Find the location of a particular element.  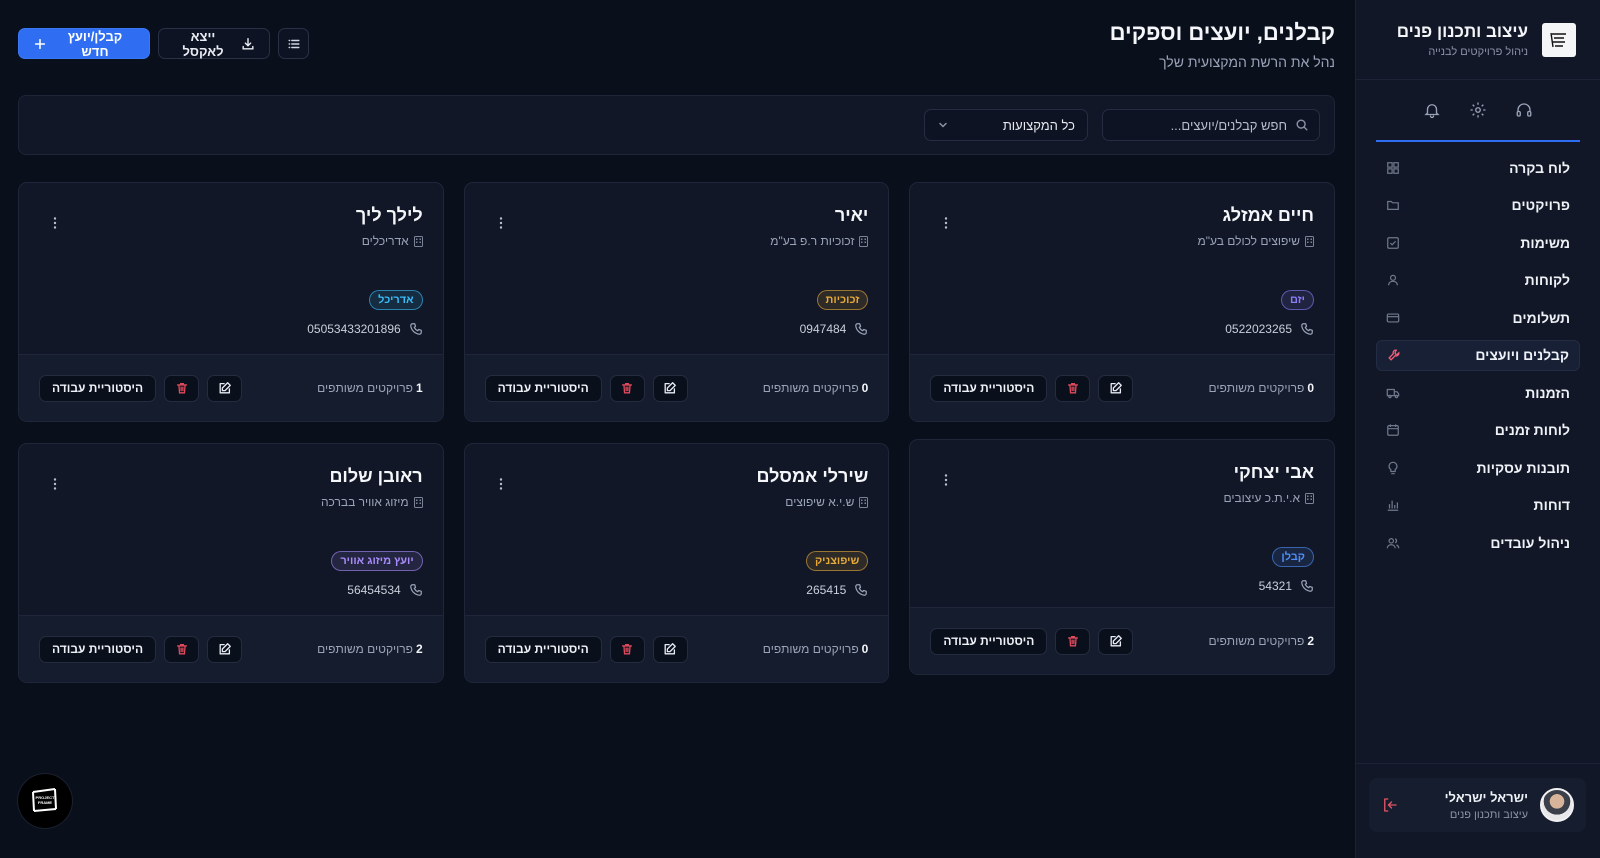

profession-badge: אדריכל is located at coordinates (396, 300).